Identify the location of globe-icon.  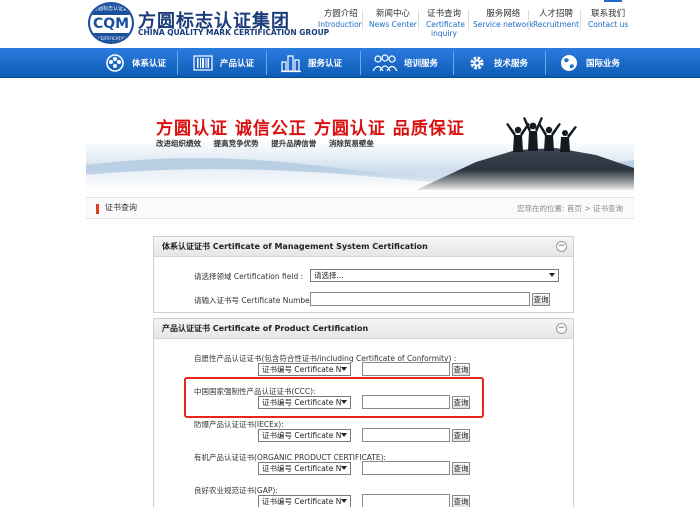
(569, 63).